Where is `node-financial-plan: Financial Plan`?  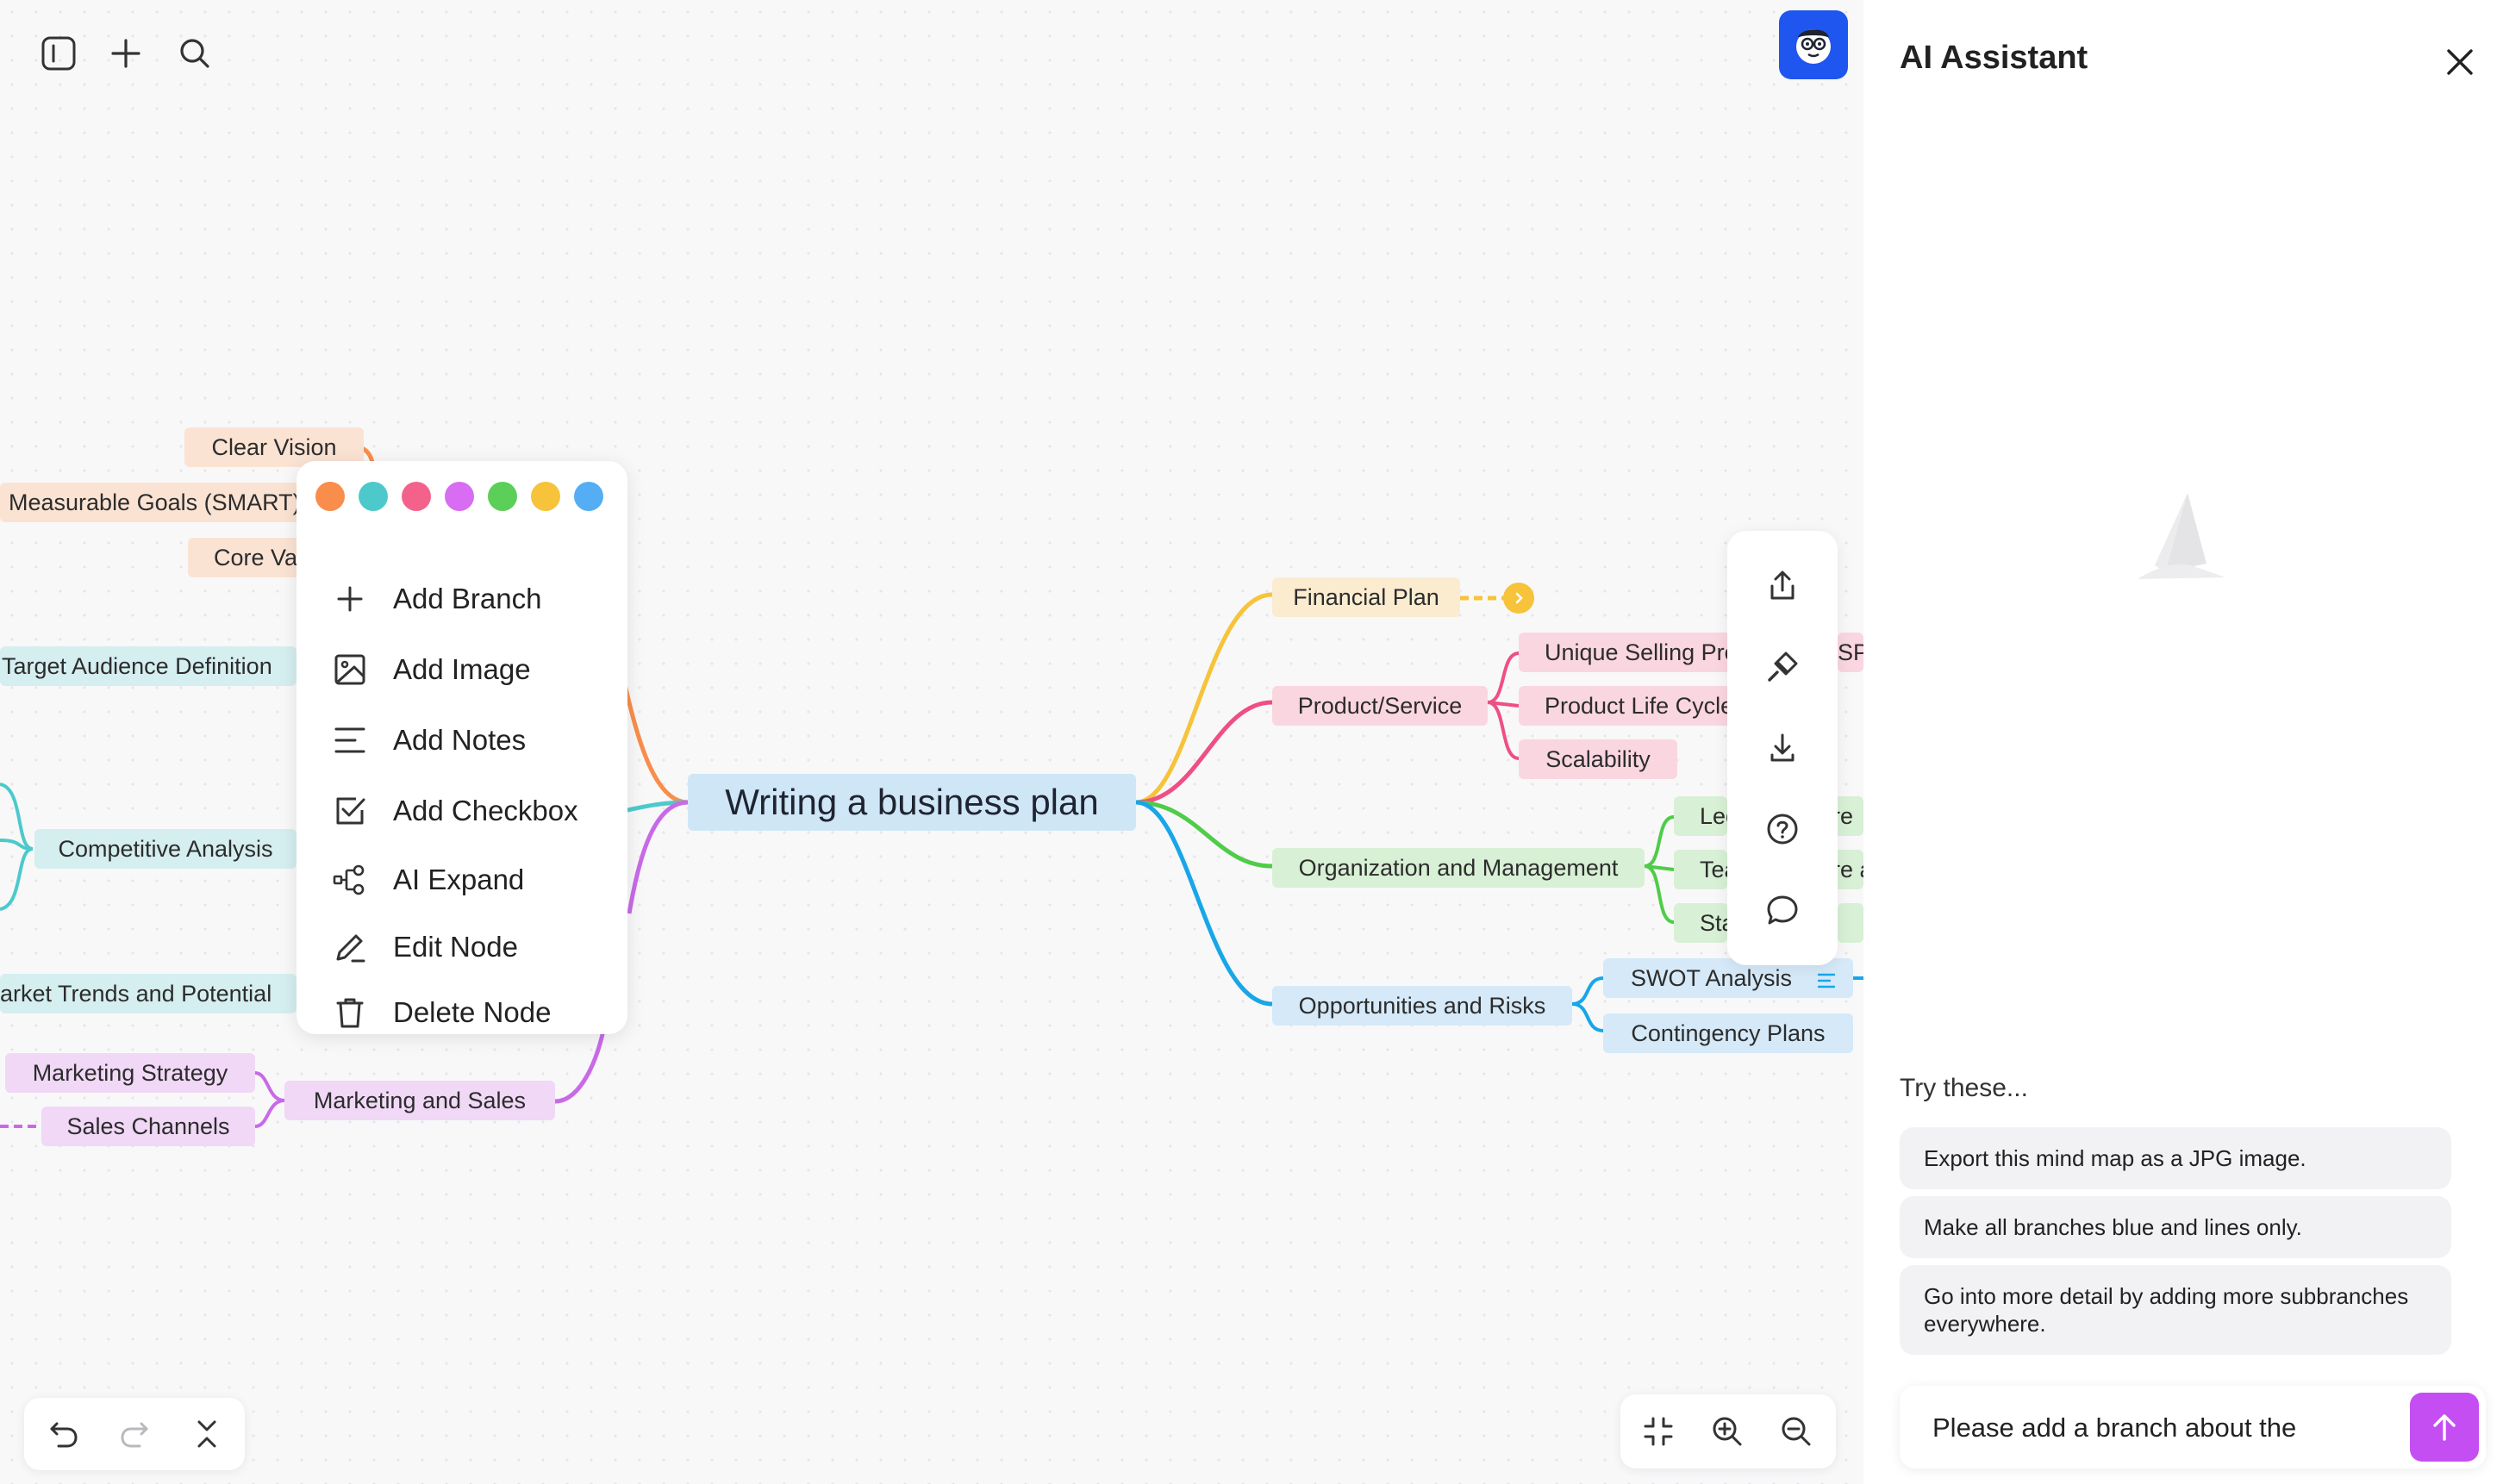
node-financial-plan: Financial Plan is located at coordinates (1366, 597).